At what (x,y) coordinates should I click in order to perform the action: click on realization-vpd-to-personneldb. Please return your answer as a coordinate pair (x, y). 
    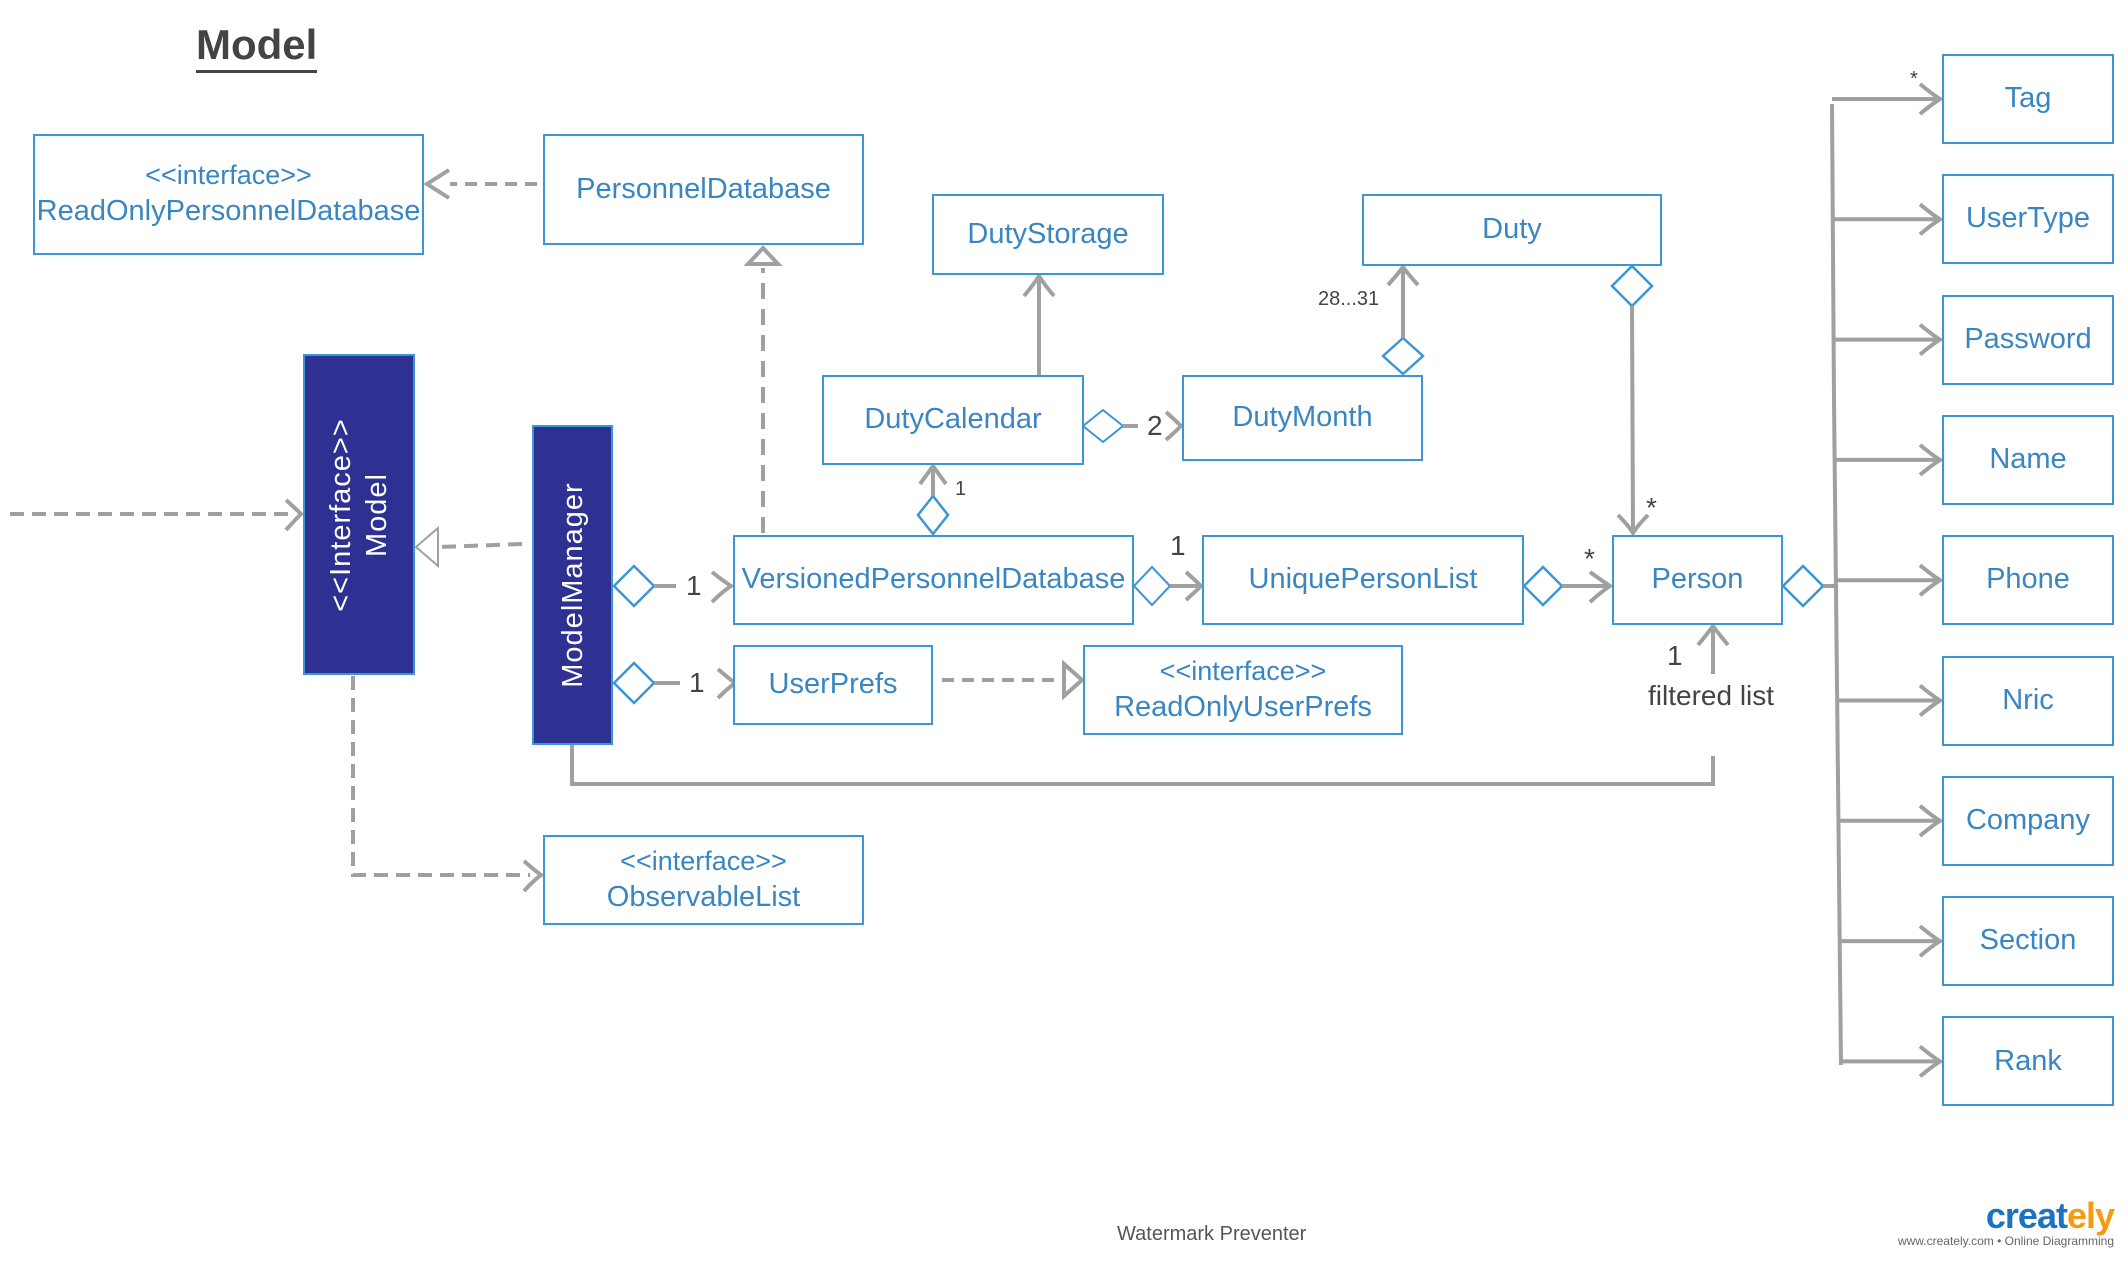
    Looking at the image, I should click on (763, 389).